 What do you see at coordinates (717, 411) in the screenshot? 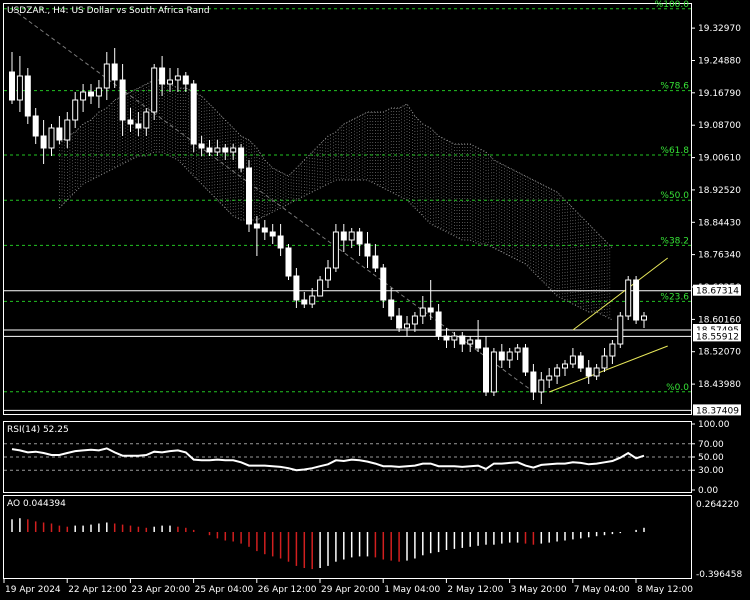
I see `price-level-label: 18.37409` at bounding box center [717, 411].